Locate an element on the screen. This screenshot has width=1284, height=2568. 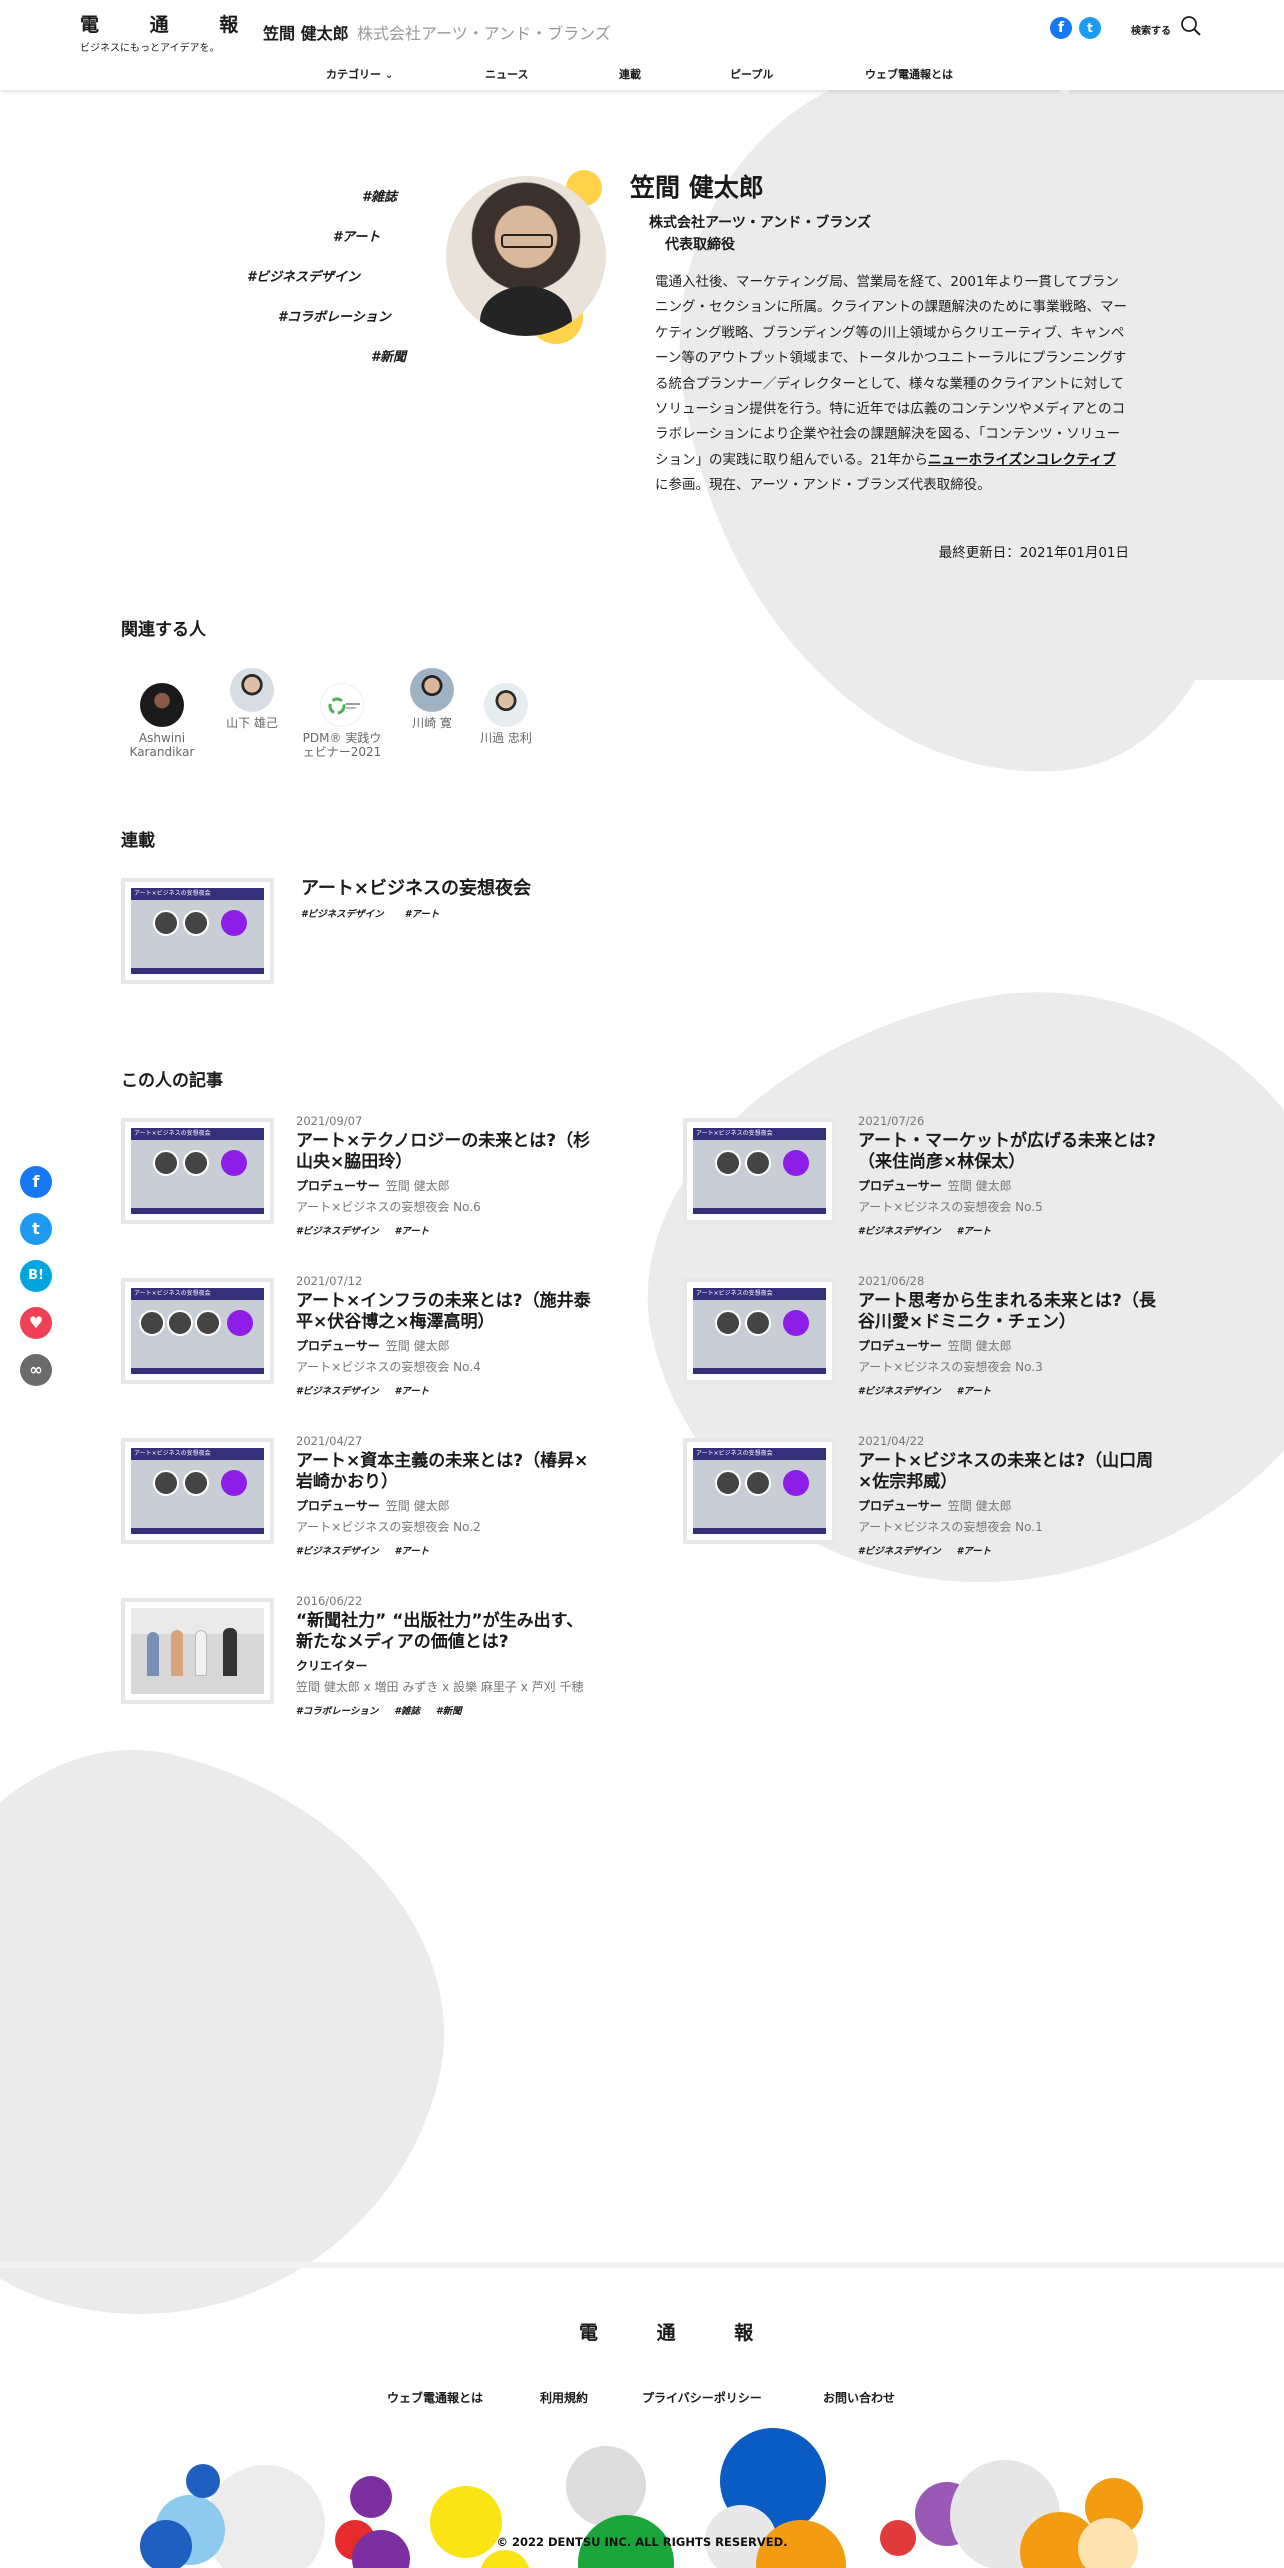
footer-link-privacy: プライバシーポリシー is located at coordinates (702, 2397).